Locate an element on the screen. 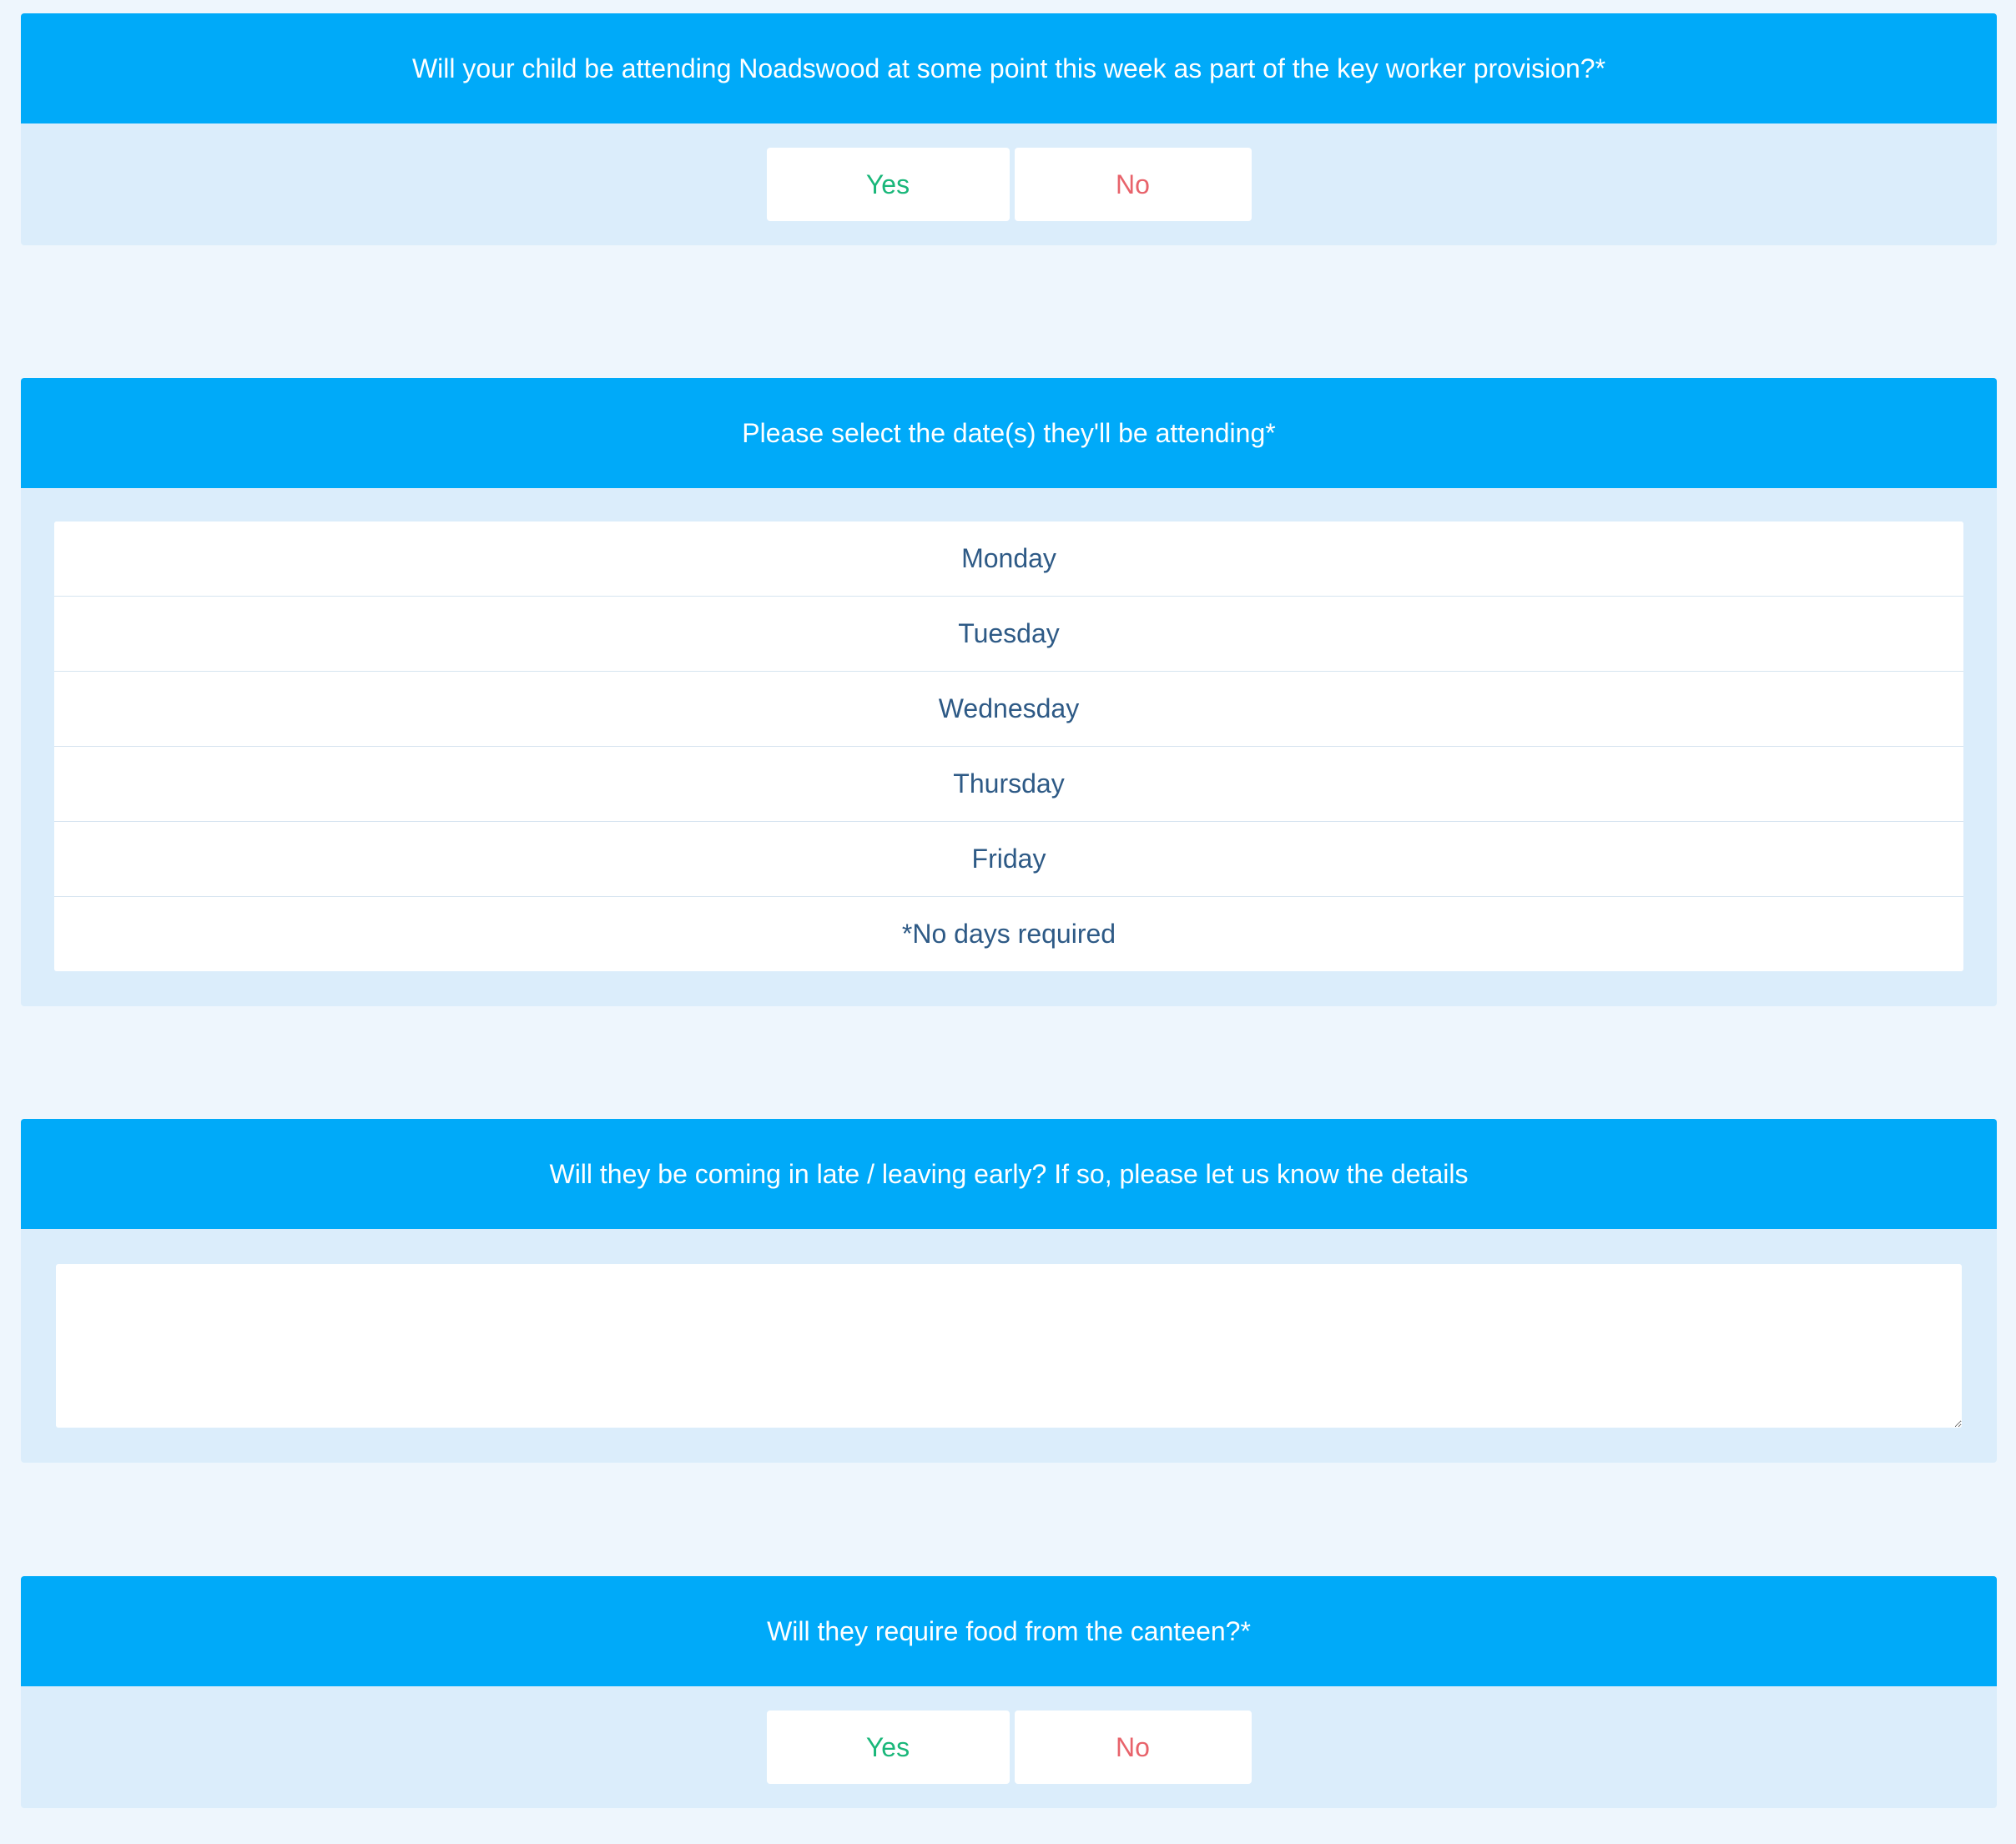  day-option-monday: Monday is located at coordinates (1008, 558).